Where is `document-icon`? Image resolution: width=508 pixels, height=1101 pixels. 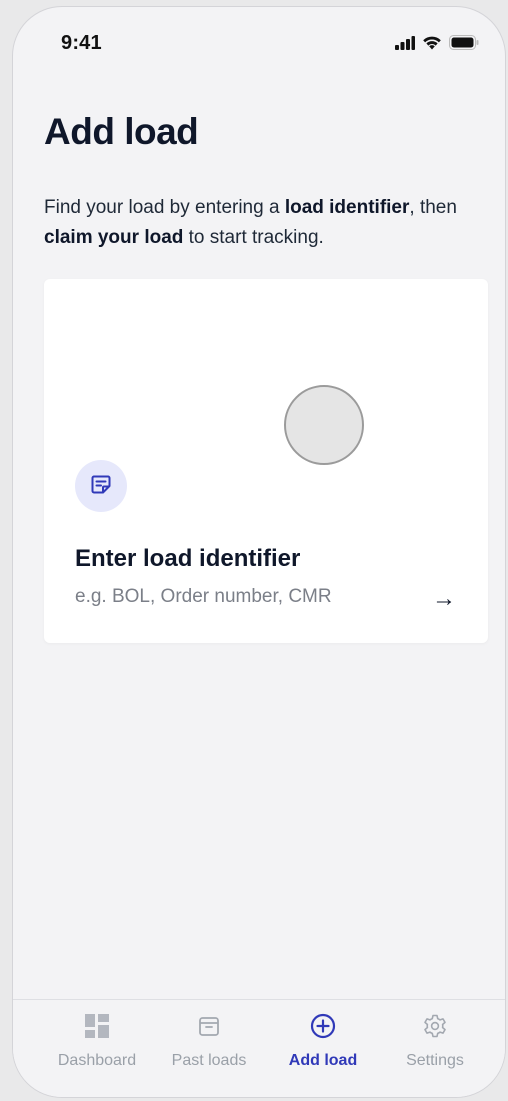 document-icon is located at coordinates (101, 486).